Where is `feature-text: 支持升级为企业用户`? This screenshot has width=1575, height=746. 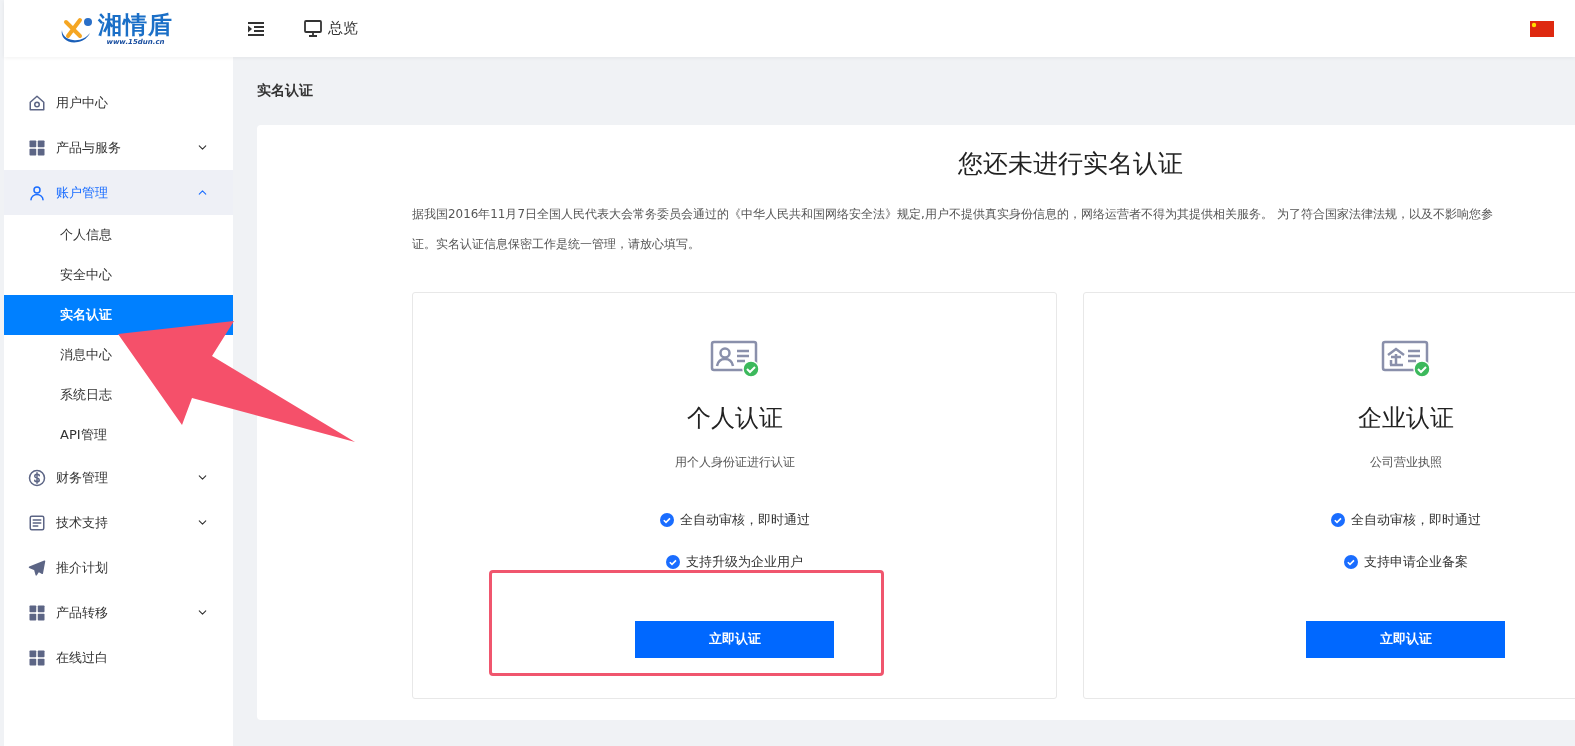 feature-text: 支持升级为企业用户 is located at coordinates (744, 562).